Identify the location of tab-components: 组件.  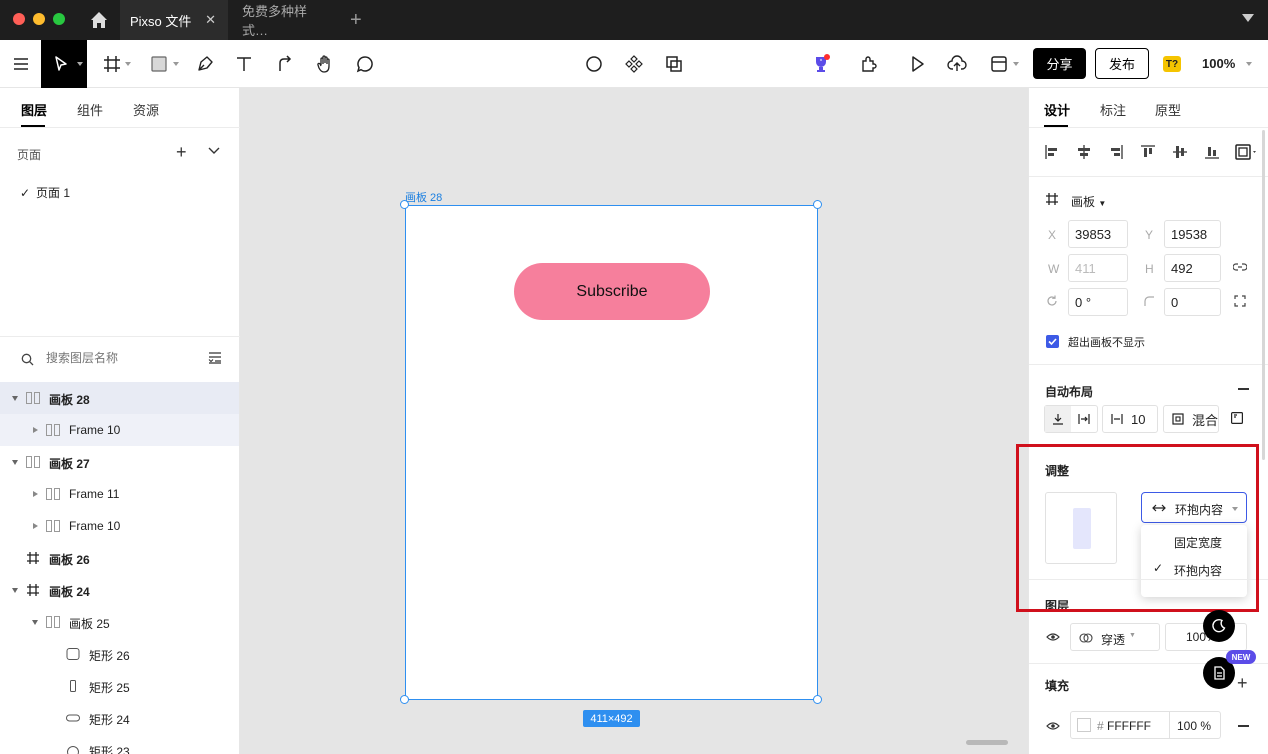
(90, 109).